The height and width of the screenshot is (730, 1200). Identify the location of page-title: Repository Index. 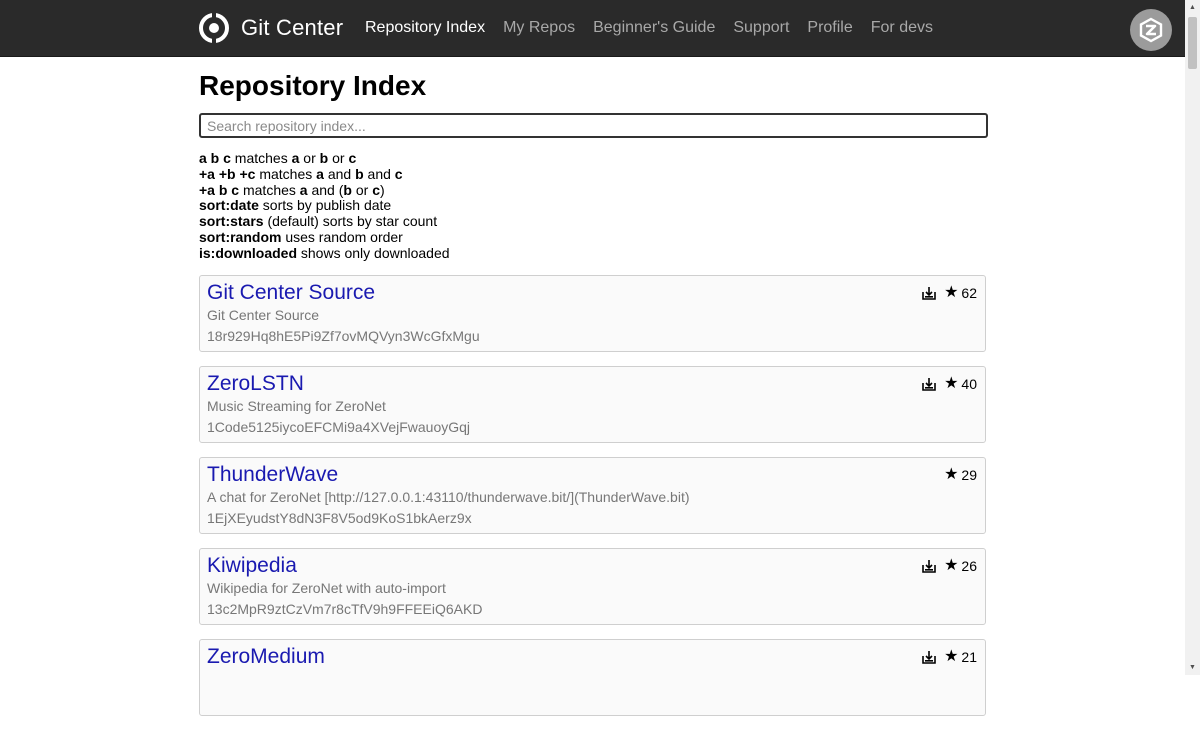
(313, 85).